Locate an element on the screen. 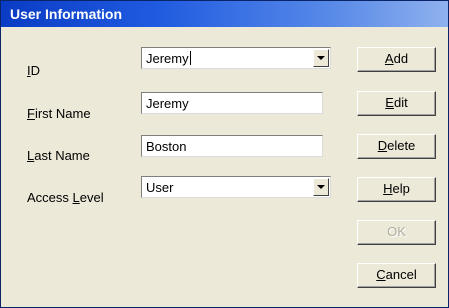 The height and width of the screenshot is (308, 449). window-title: User Information is located at coordinates (66, 14).